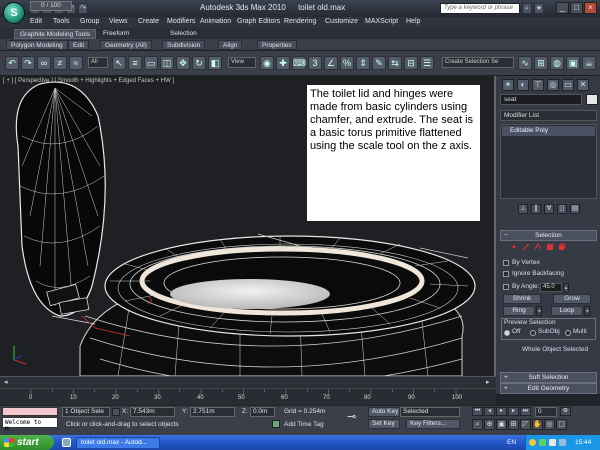  I want to click on time-tag-icon, so click(276, 424).